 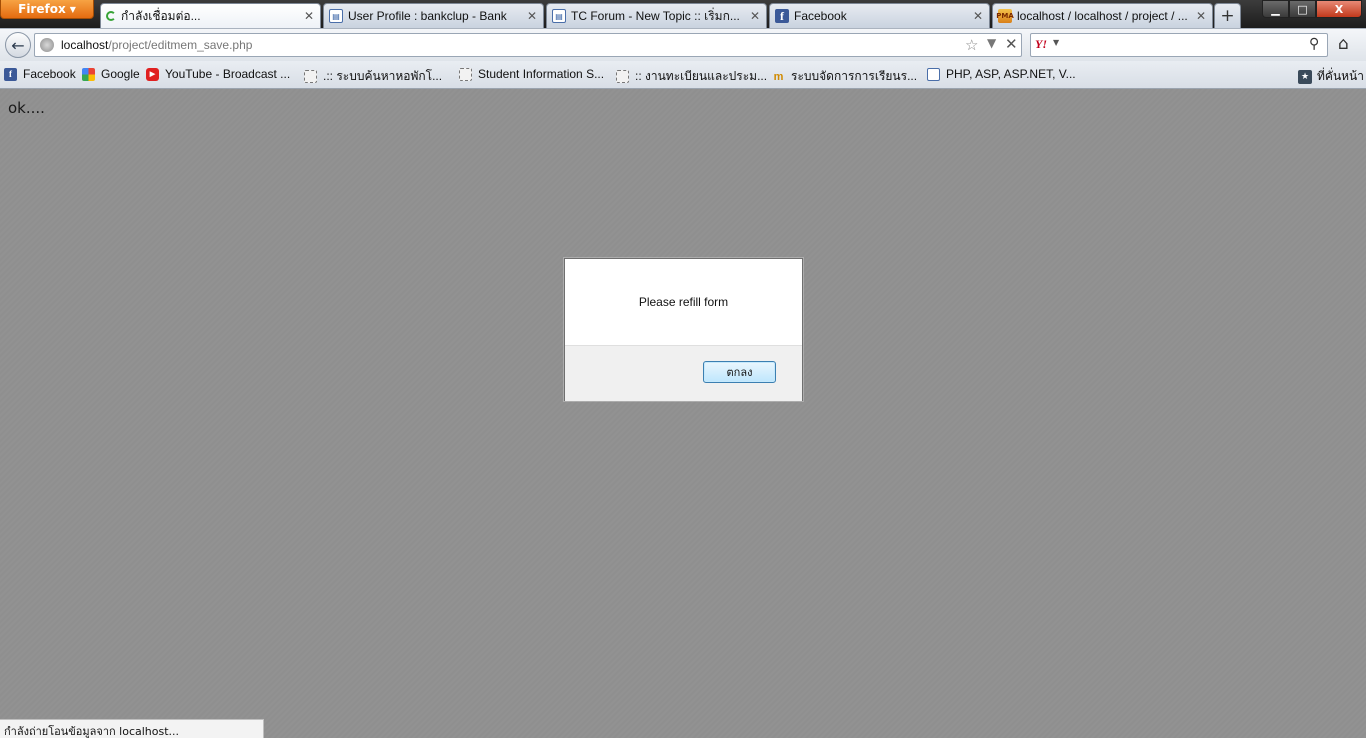 I want to click on back-arrow-icon: ←, so click(x=18, y=45).